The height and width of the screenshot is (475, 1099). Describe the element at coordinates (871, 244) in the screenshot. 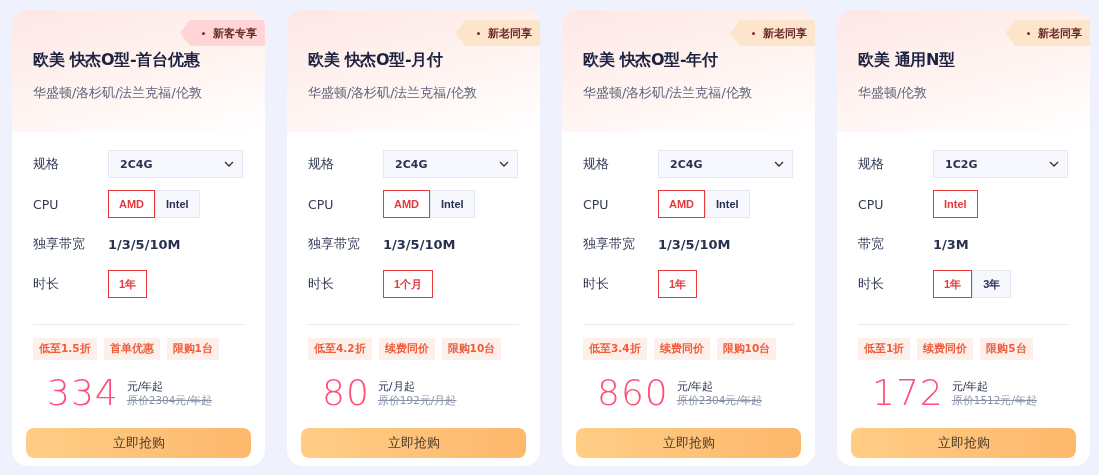

I see `spec-label: 带宽` at that location.